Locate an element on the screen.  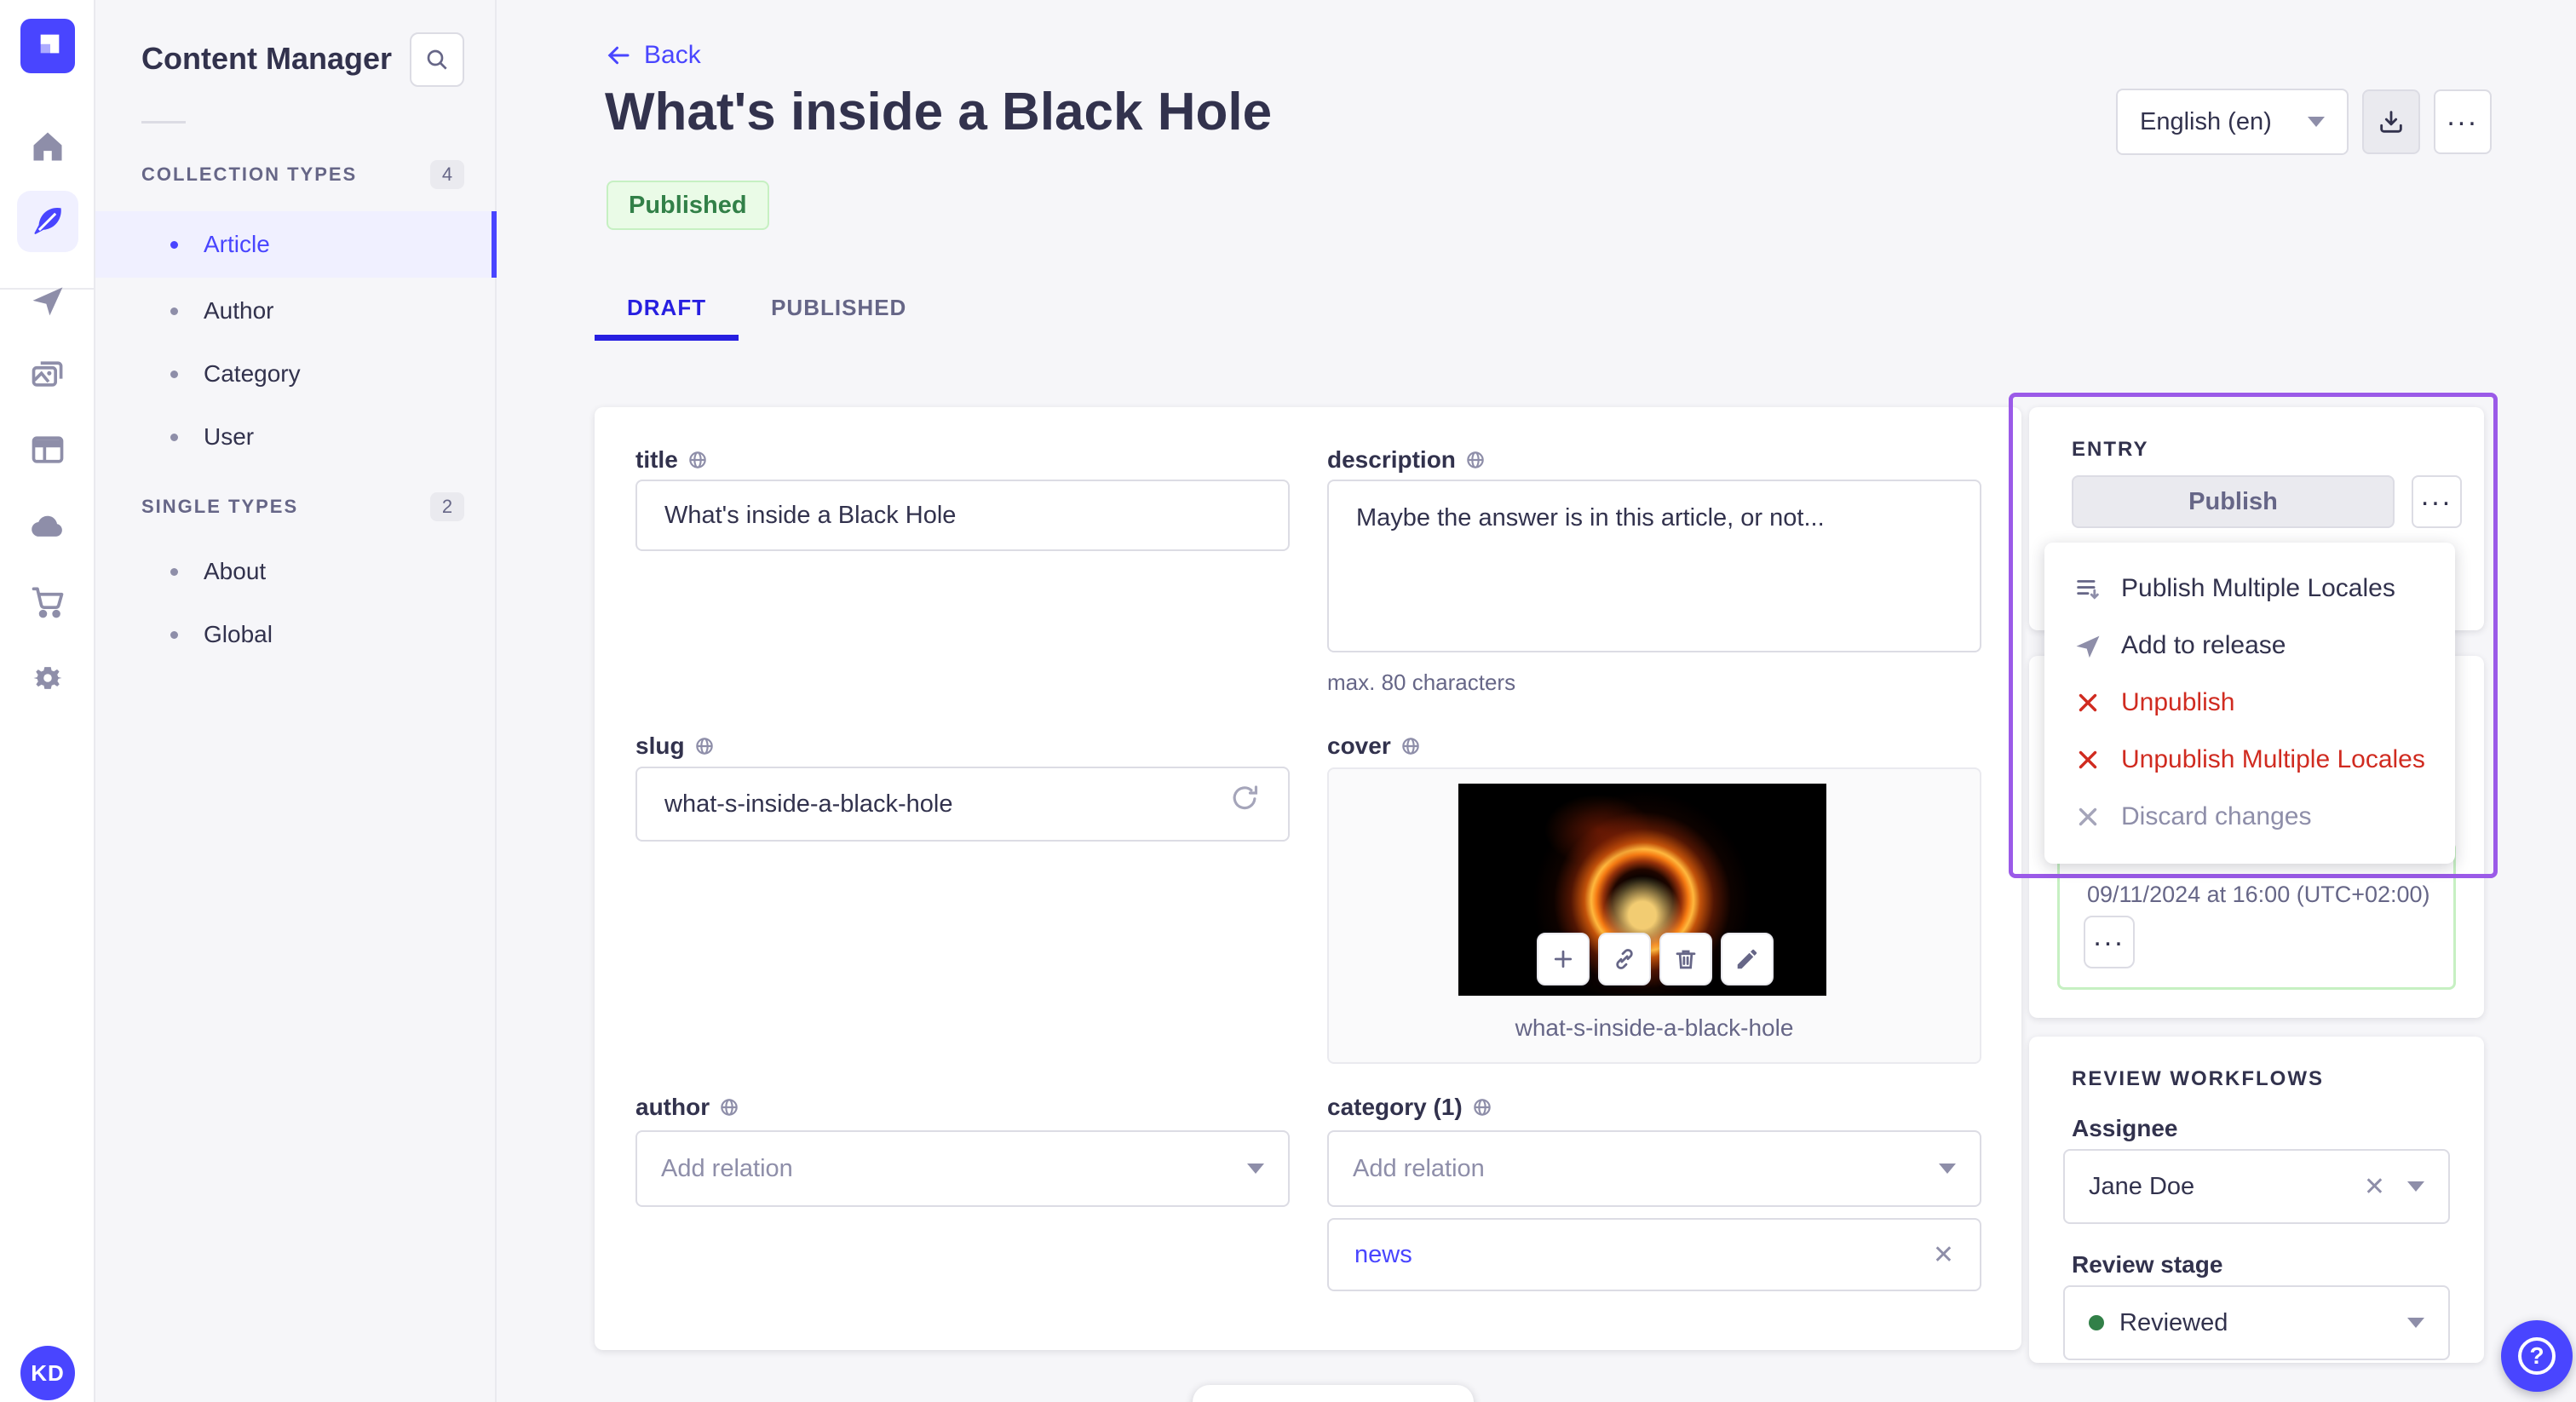
menu-item-label: Add to release is located at coordinates (2203, 644).